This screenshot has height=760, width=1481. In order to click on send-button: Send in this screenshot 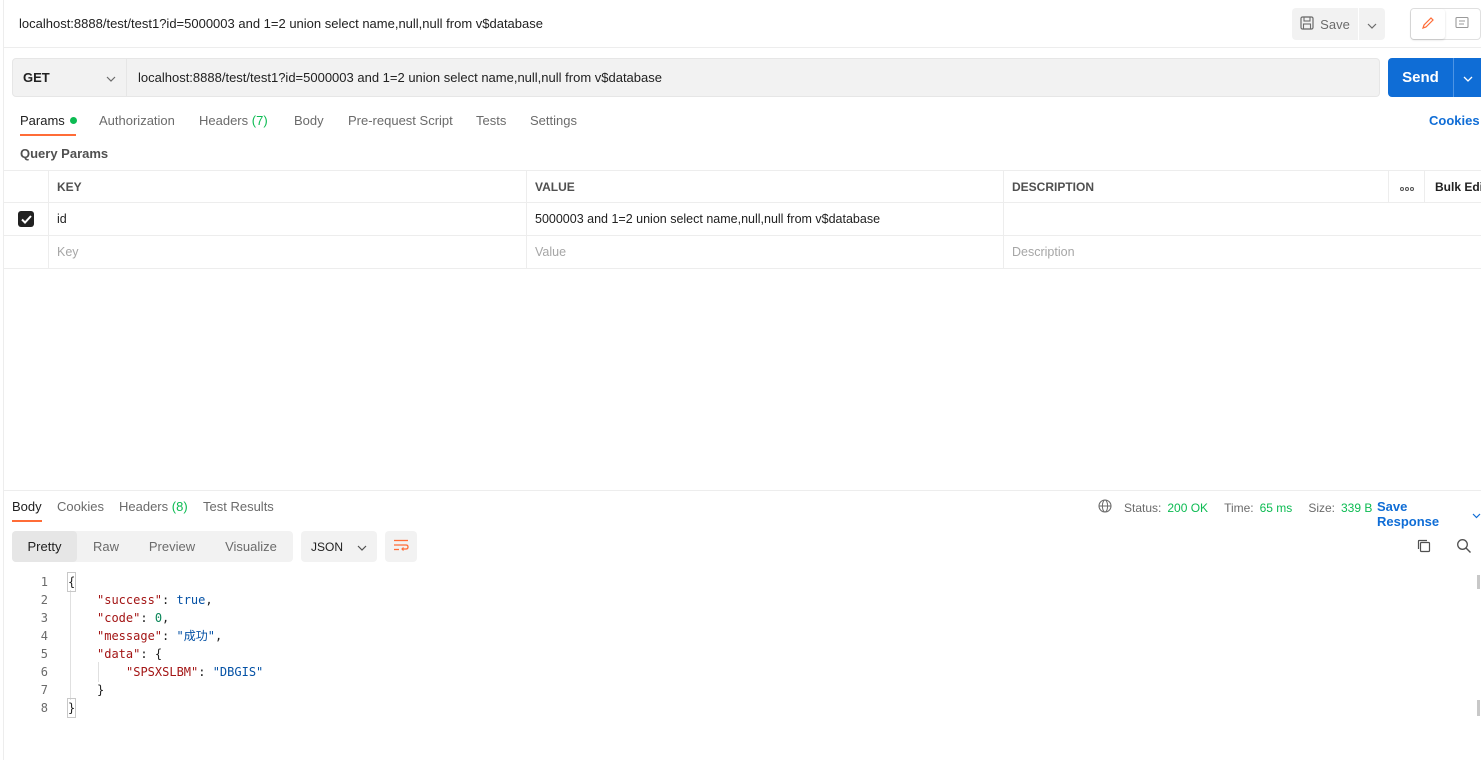, I will do `click(1421, 77)`.